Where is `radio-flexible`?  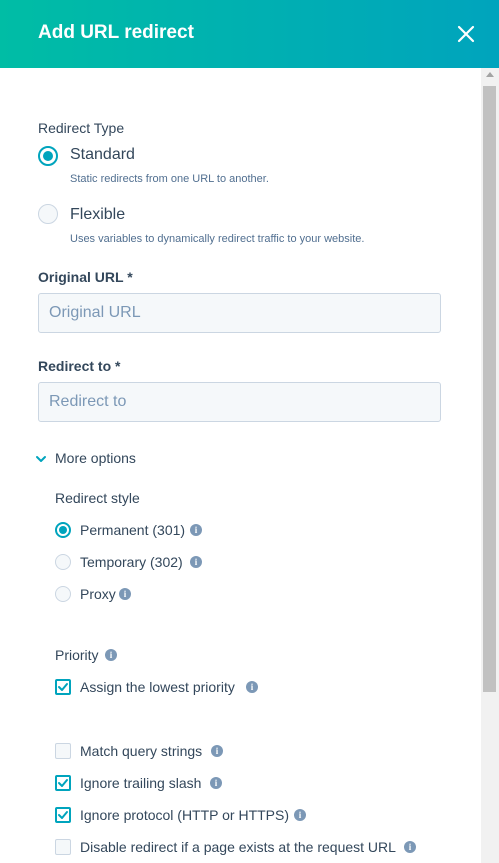 radio-flexible is located at coordinates (48, 214).